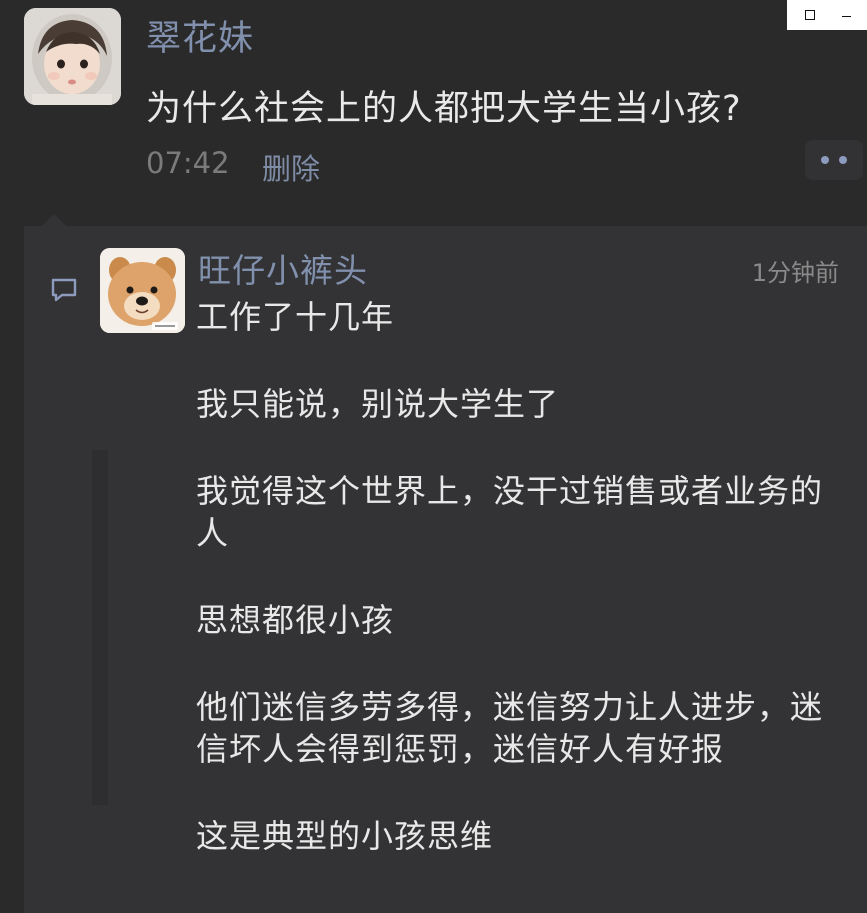 The width and height of the screenshot is (867, 913). What do you see at coordinates (295, 620) in the screenshot?
I see `comment-paragraph: 思想都很小孩` at bounding box center [295, 620].